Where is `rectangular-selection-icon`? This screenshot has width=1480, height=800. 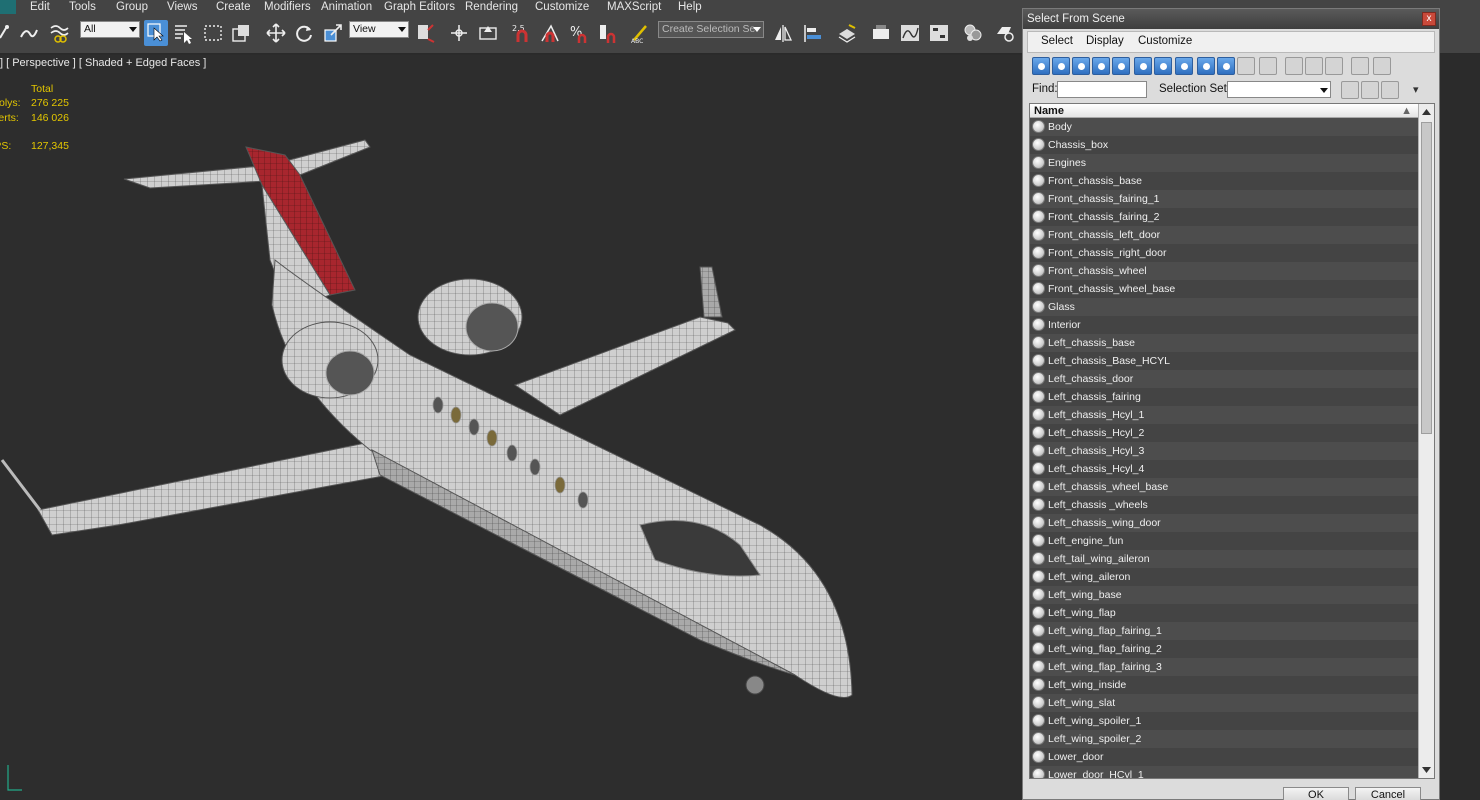 rectangular-selection-icon is located at coordinates (213, 33).